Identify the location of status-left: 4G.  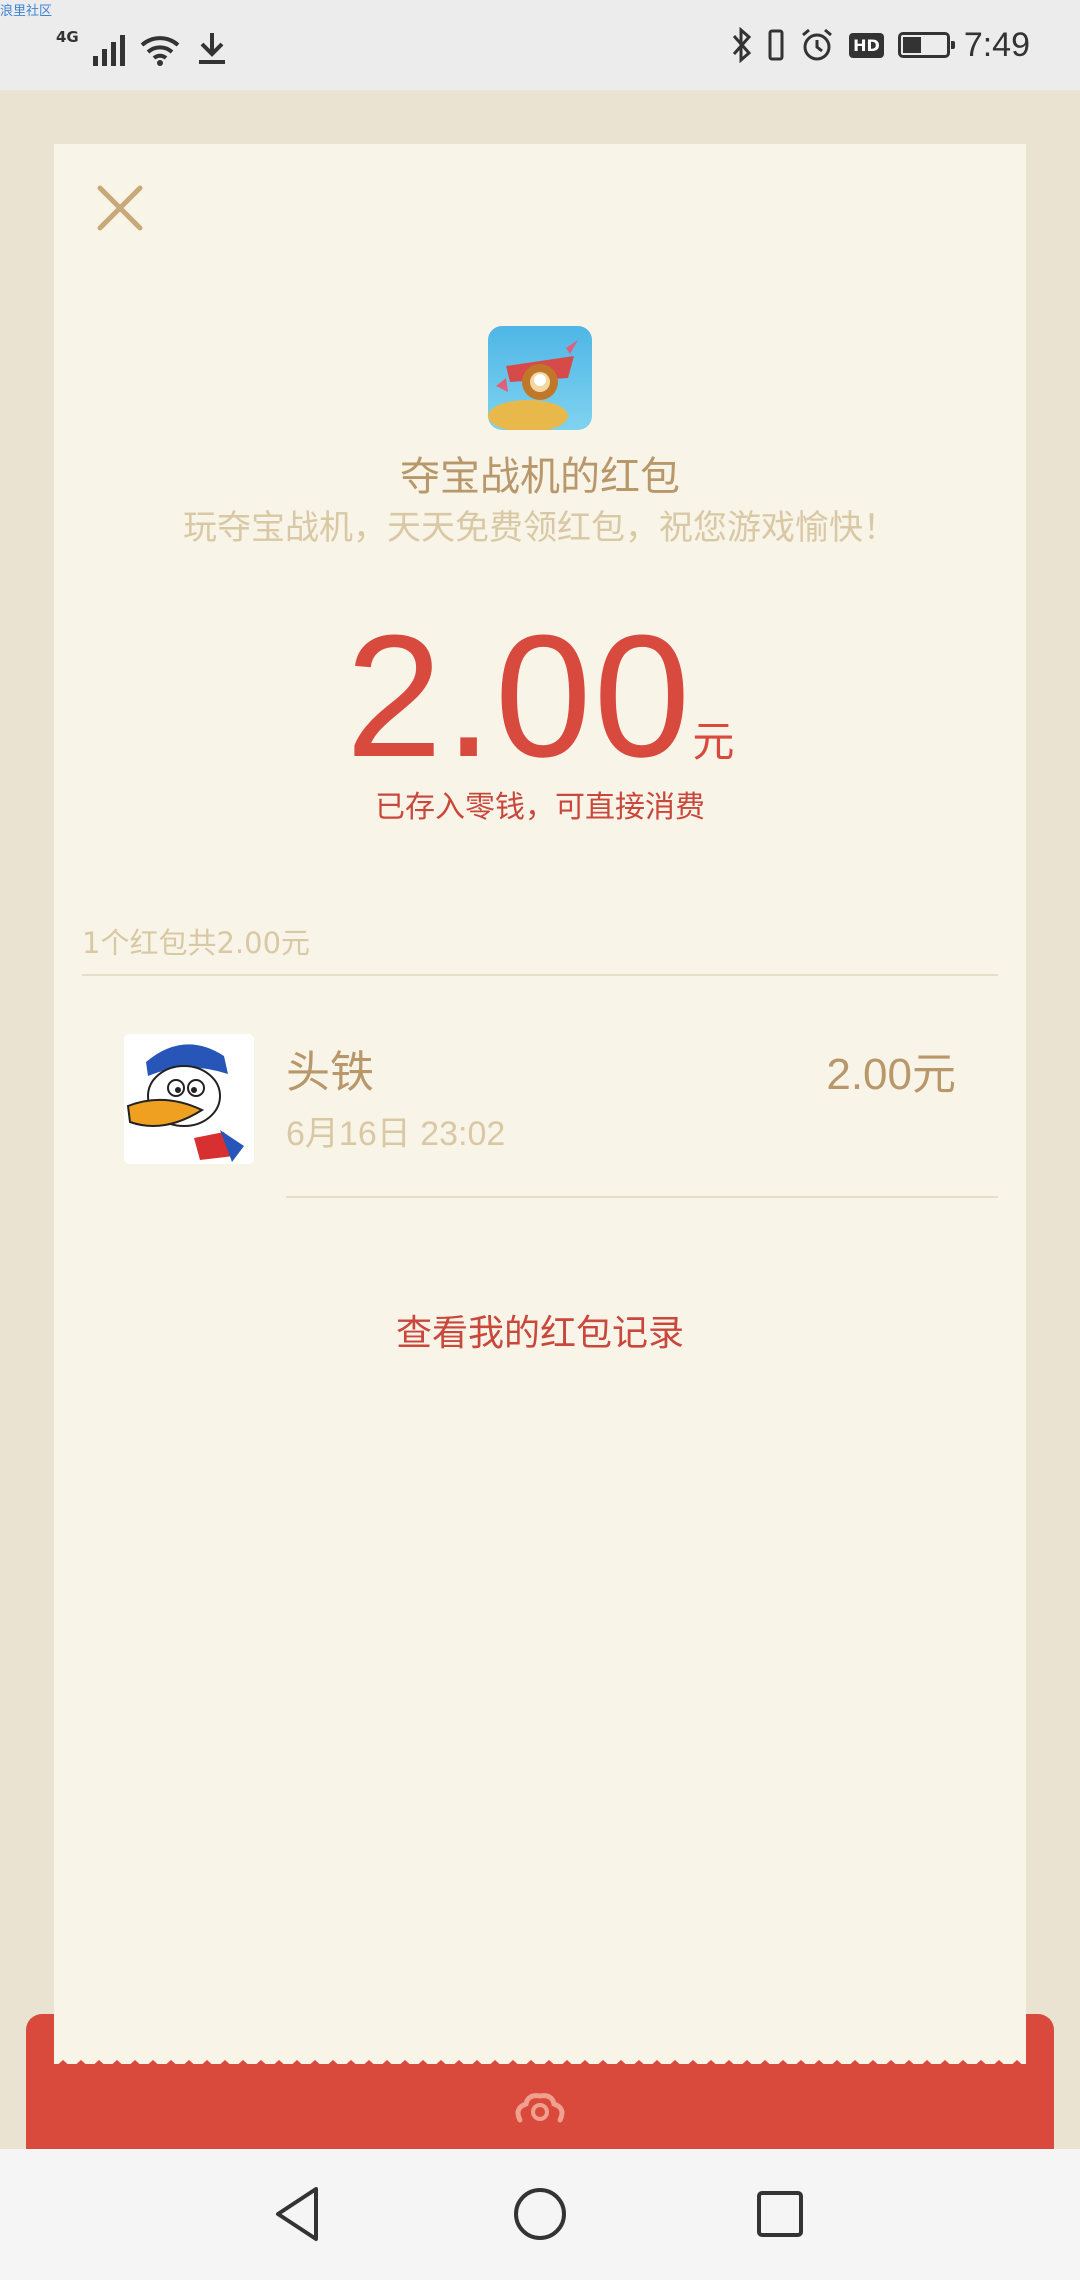
(142, 44).